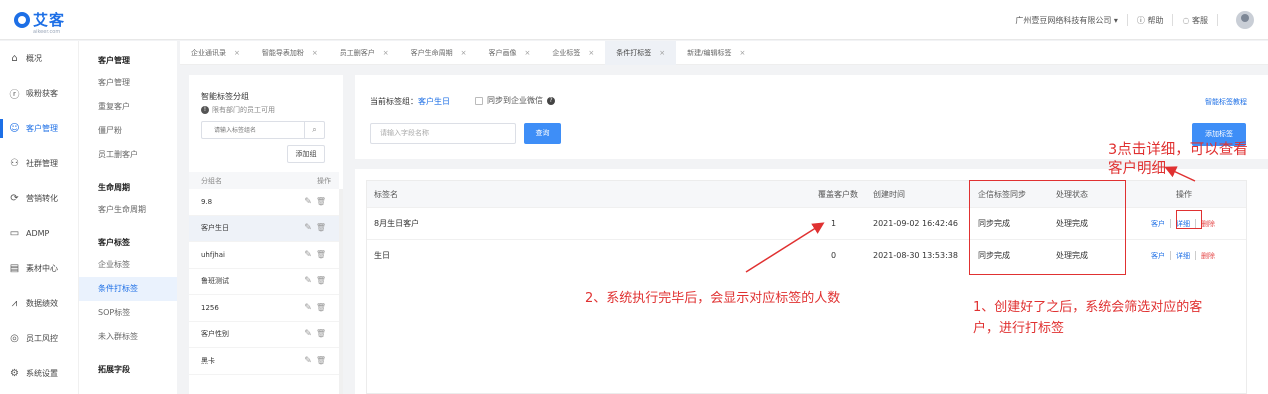 This screenshot has width=1268, height=394. Describe the element at coordinates (785, 247) in the screenshot. I see `arrow-to-count` at that location.